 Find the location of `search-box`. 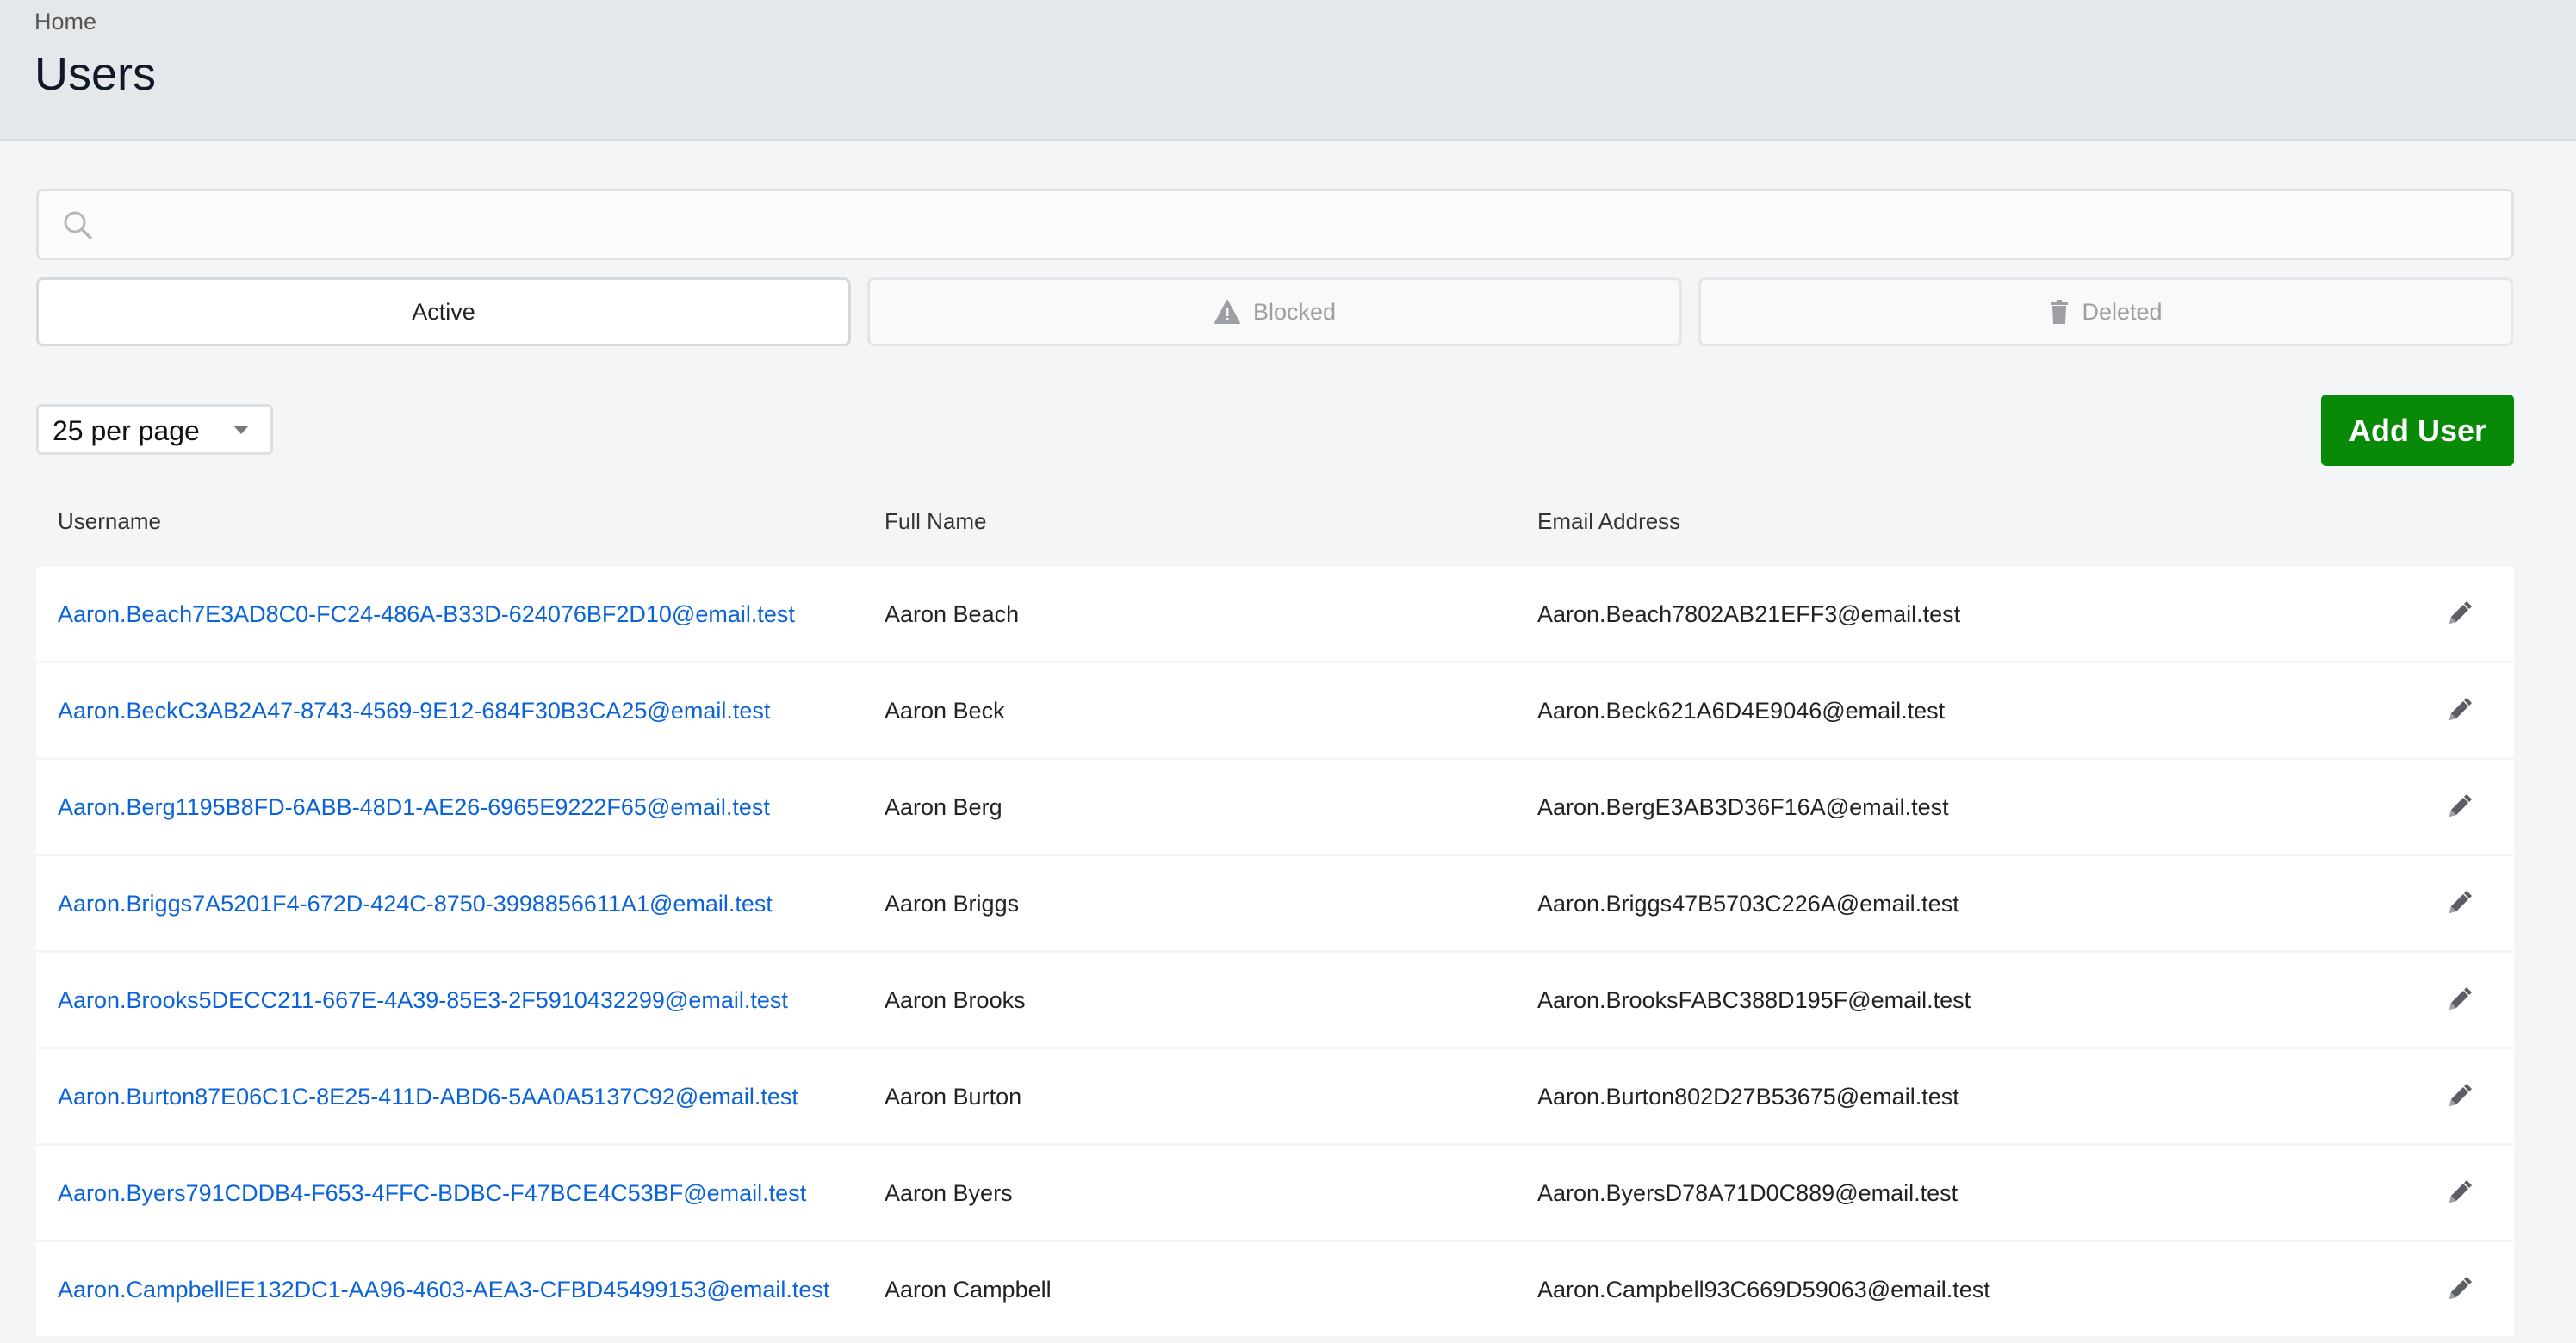

search-box is located at coordinates (1275, 224).